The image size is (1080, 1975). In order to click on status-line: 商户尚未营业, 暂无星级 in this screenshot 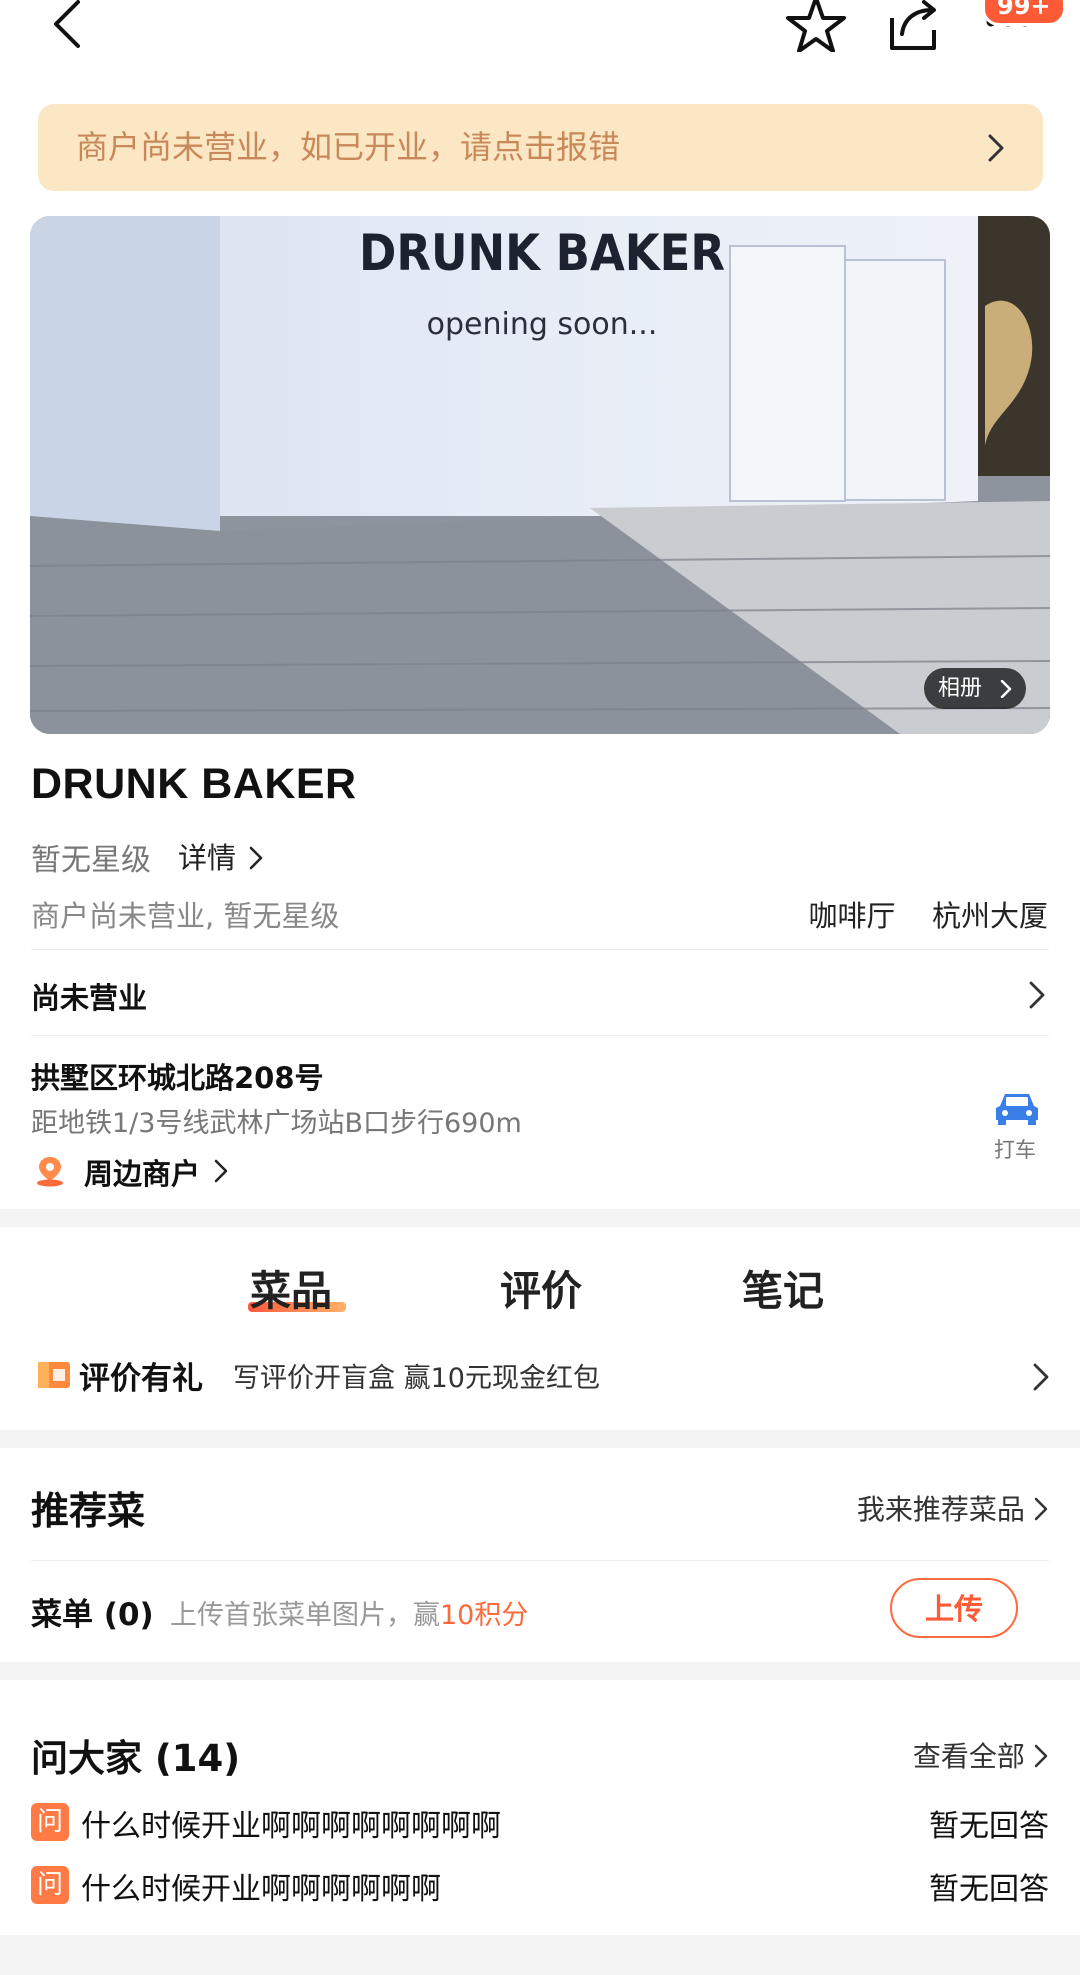, I will do `click(185, 916)`.